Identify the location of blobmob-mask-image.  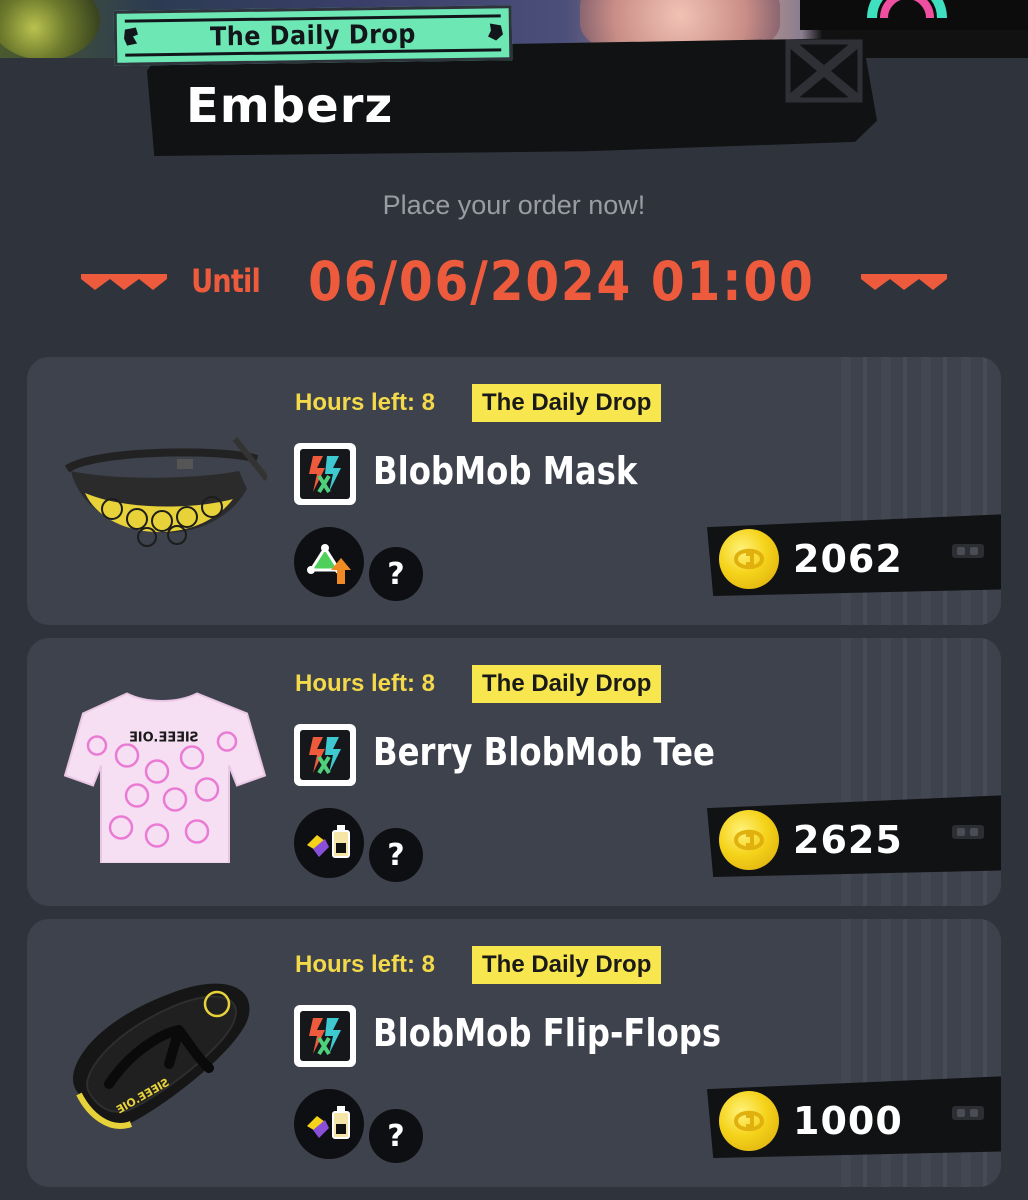
(165, 492).